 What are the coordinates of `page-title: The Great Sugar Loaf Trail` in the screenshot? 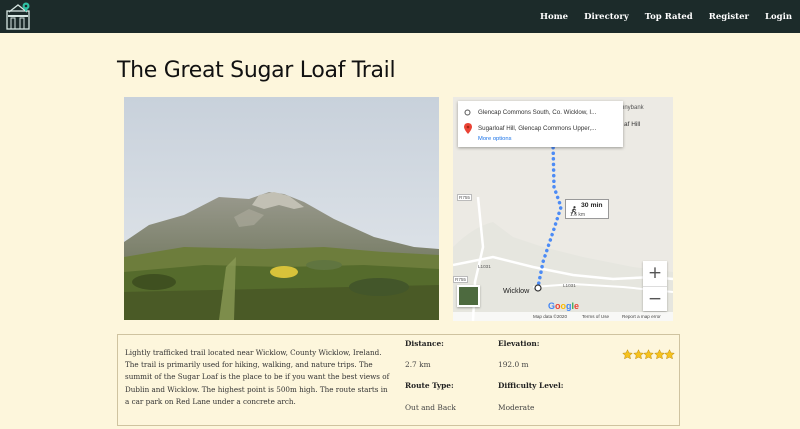 It's located at (256, 70).